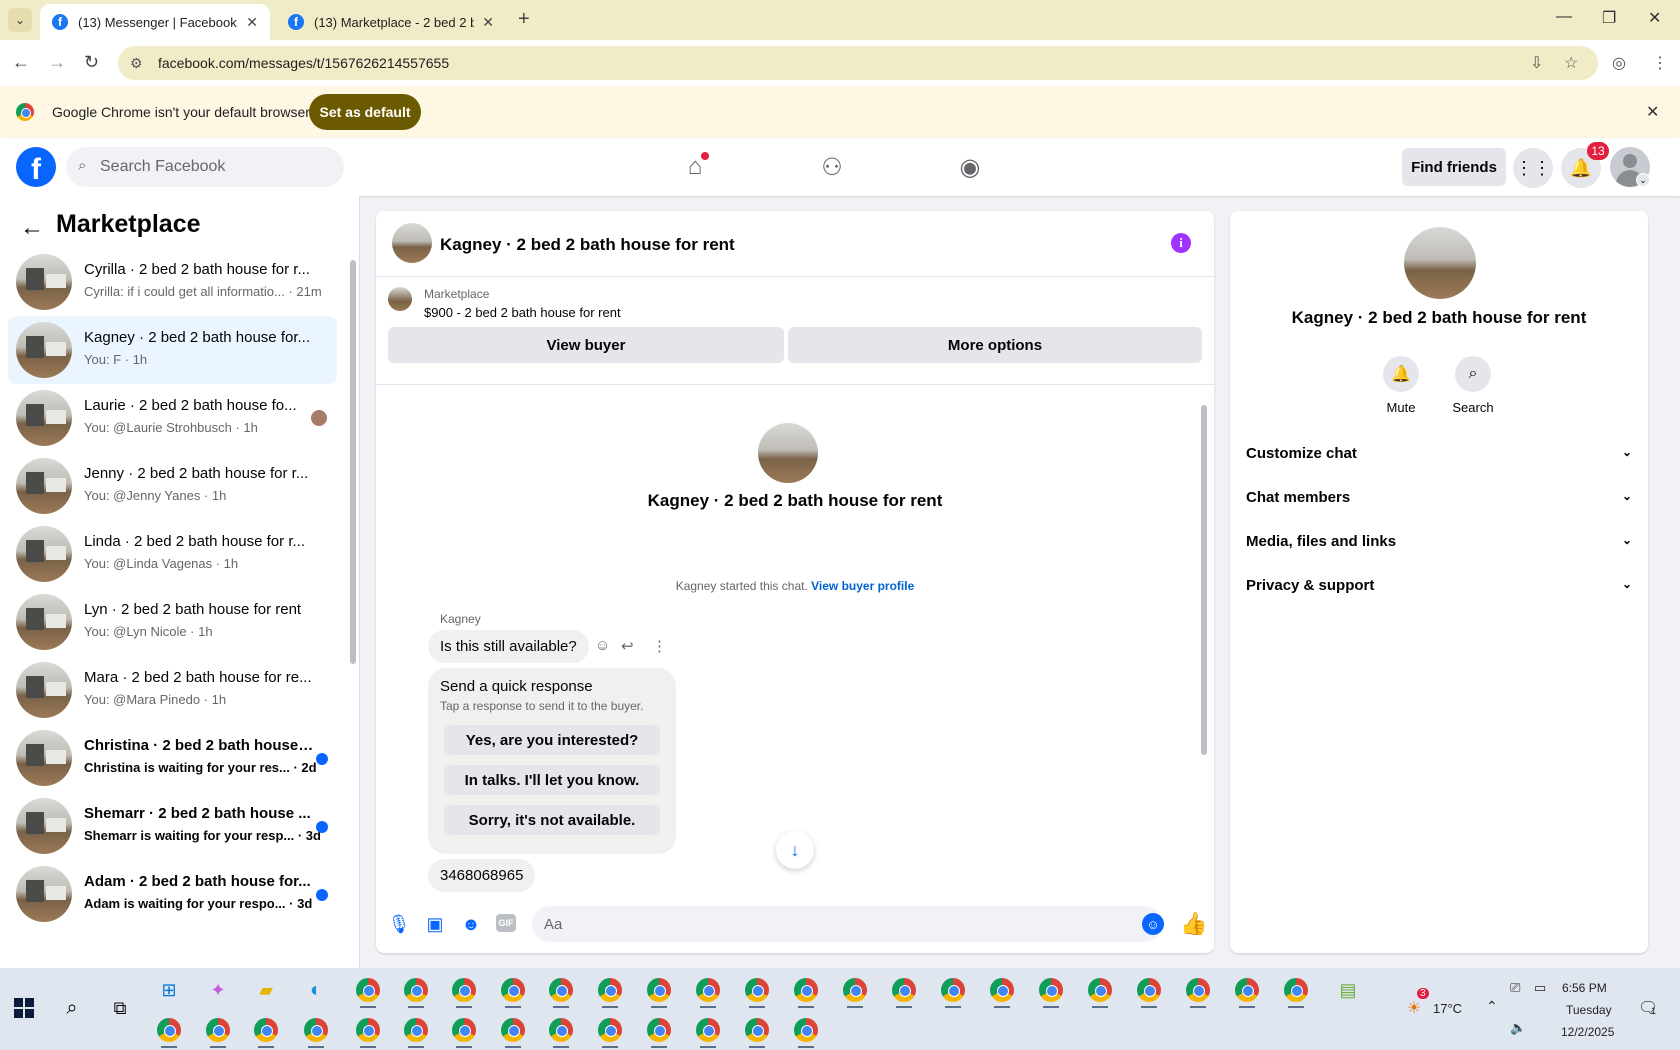 This screenshot has height=1050, width=1680. Describe the element at coordinates (1533, 168) in the screenshot. I see `menu-grid-icon: ⋮⋮` at that location.